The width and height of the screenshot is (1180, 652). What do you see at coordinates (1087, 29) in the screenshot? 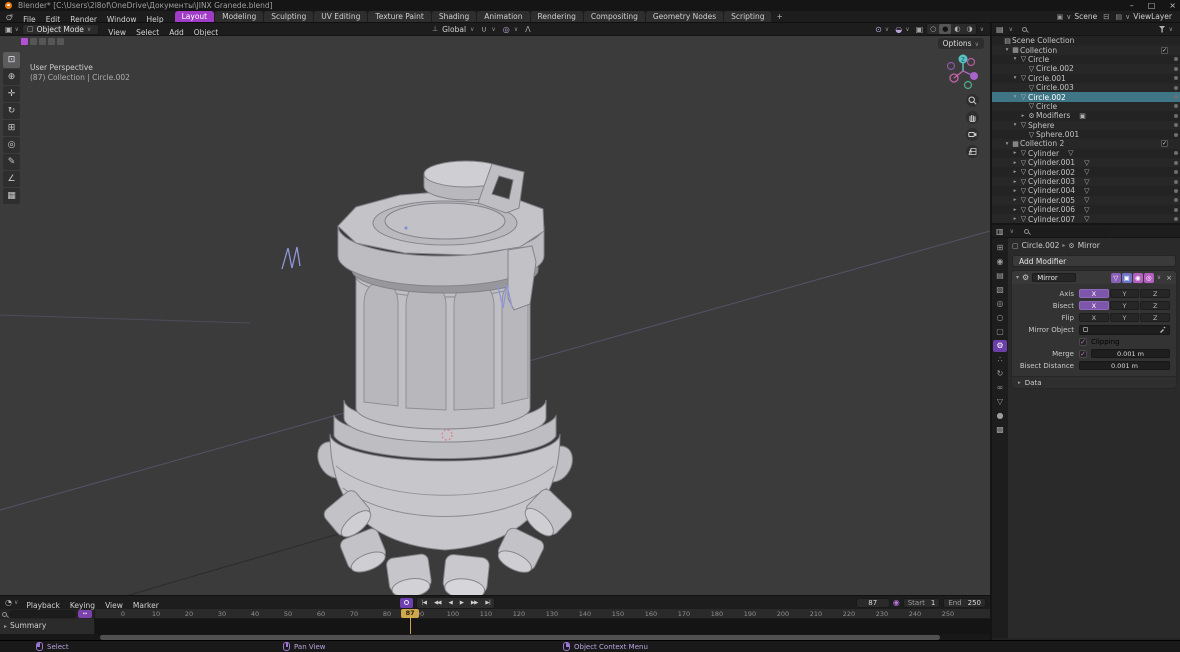
I see `outliner-search` at bounding box center [1087, 29].